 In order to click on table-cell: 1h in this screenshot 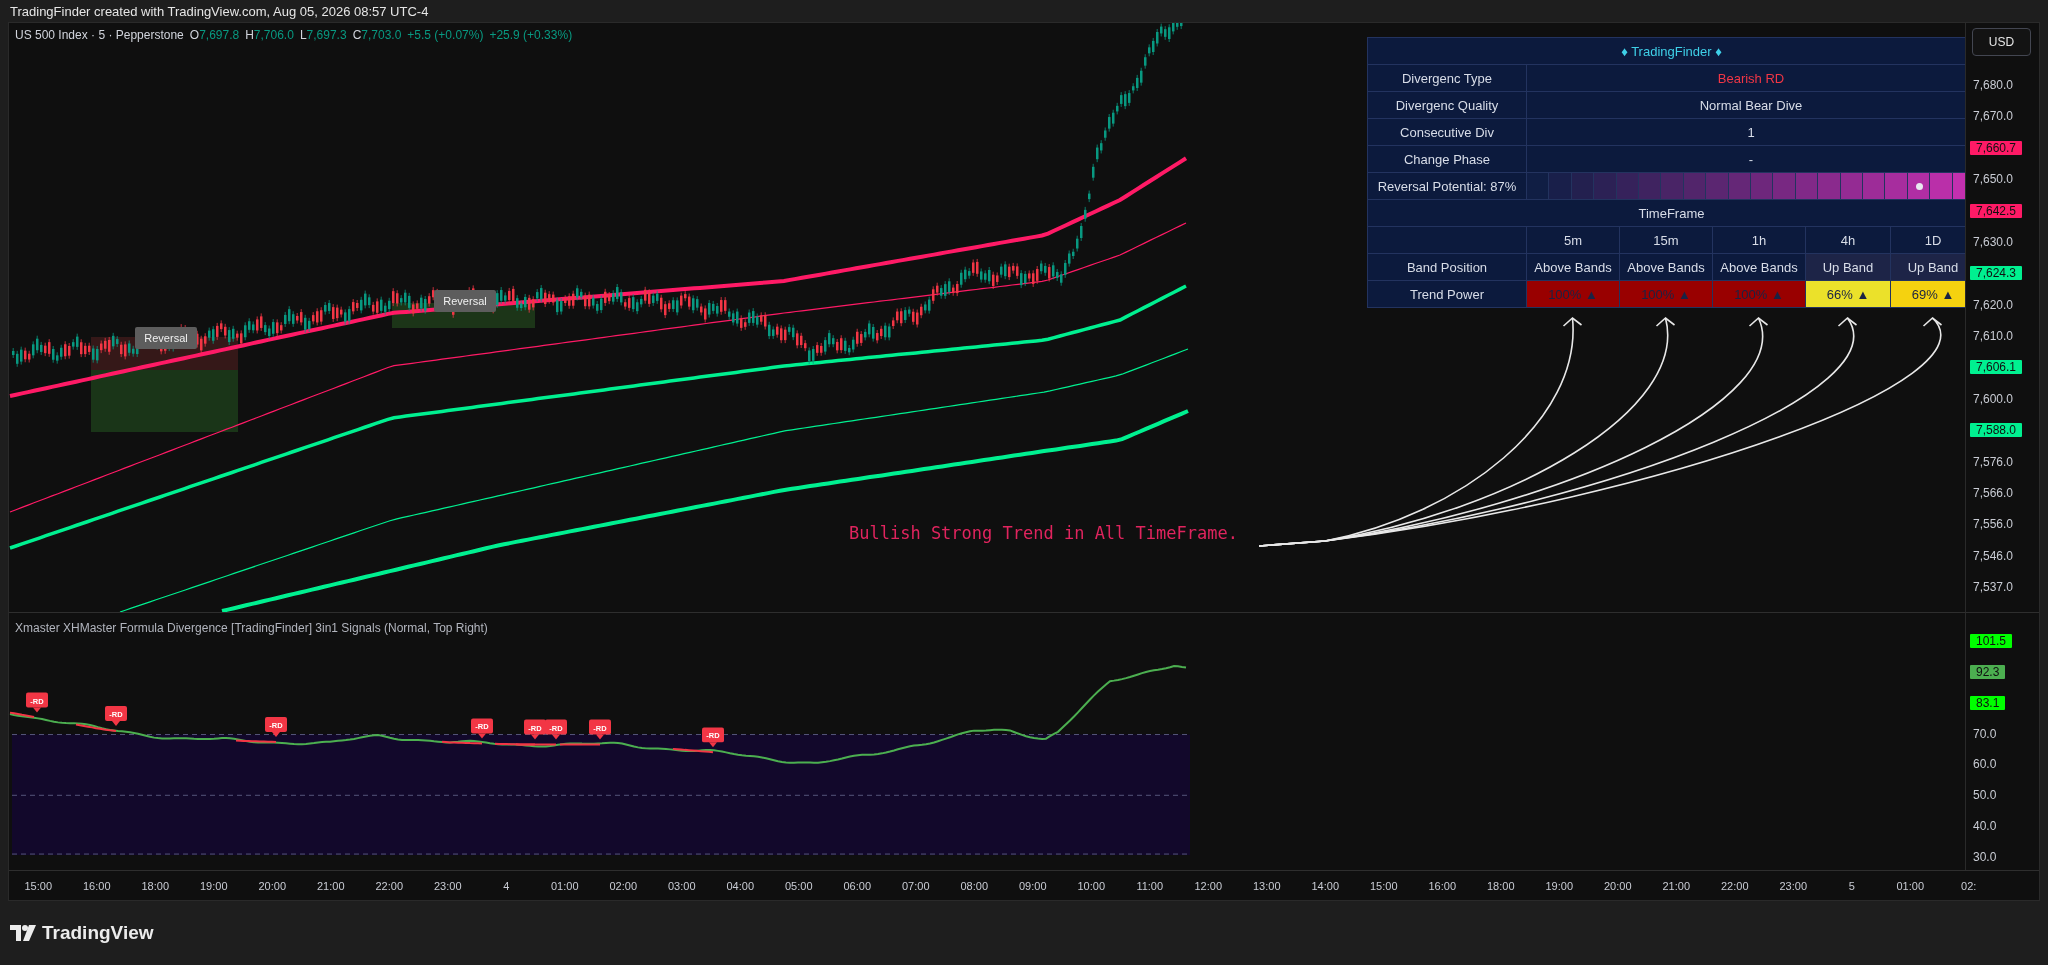, I will do `click(1759, 240)`.